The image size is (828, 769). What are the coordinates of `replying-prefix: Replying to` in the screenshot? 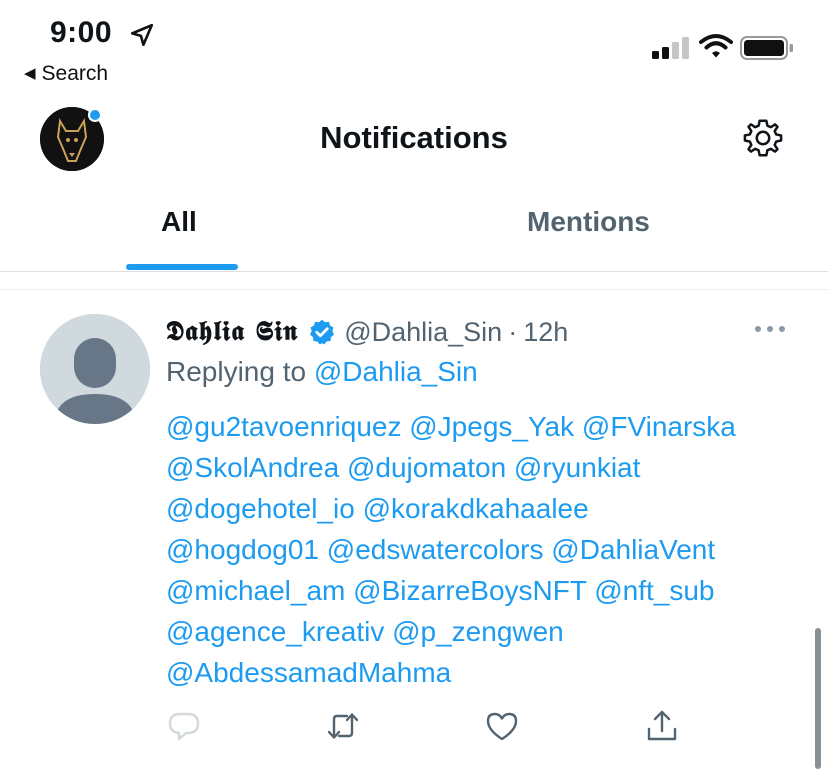 It's located at (236, 371).